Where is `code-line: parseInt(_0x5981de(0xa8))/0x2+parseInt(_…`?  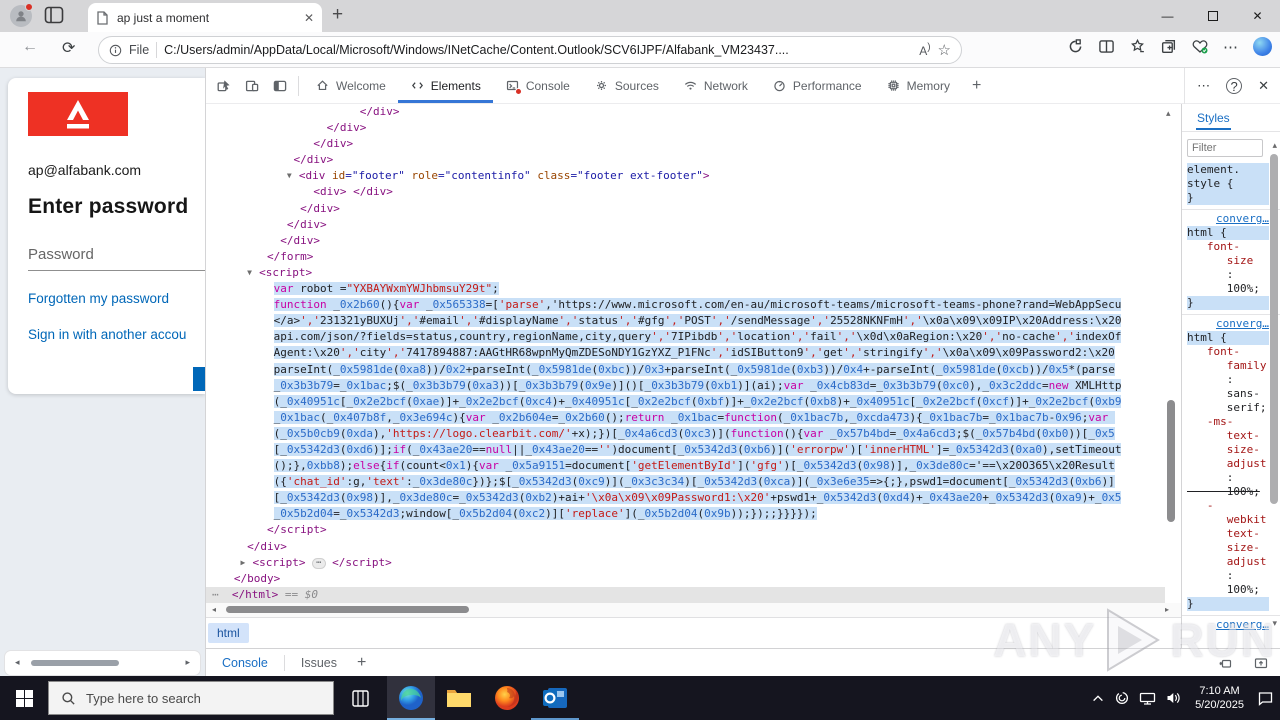
code-line: parseInt(_0x5981de(0xa8))/0x2+parseInt(_… is located at coordinates (693, 370).